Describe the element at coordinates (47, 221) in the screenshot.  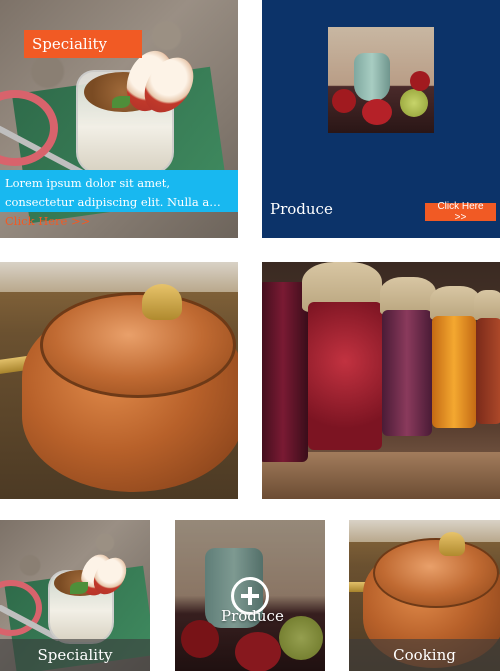
I see `click-here-link: Click Here >>` at that location.